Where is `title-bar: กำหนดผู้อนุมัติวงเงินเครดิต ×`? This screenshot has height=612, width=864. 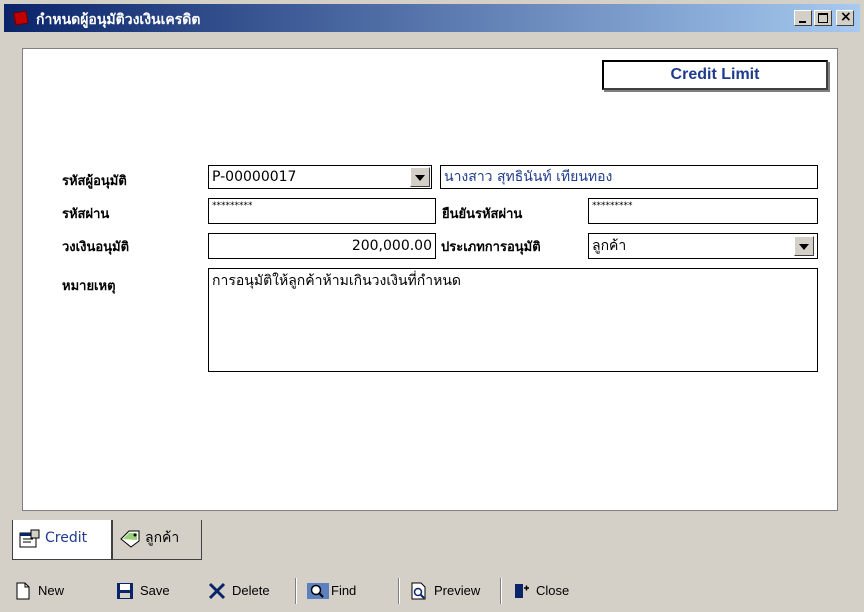 title-bar: กำหนดผู้อนุมัติวงเงินเครดิต × is located at coordinates (432, 18).